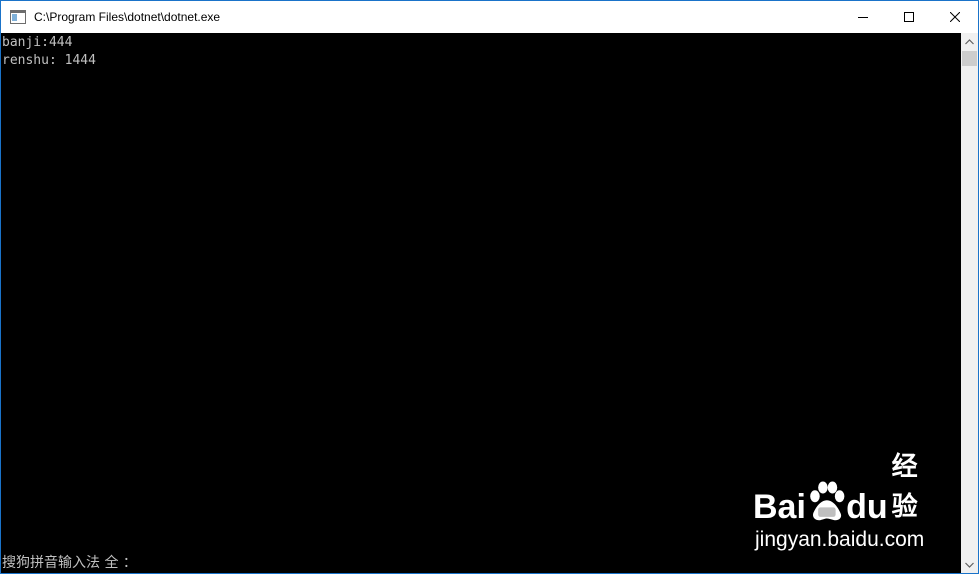 This screenshot has height=574, width=979. What do you see at coordinates (969, 303) in the screenshot?
I see `vertical-scrollbar` at bounding box center [969, 303].